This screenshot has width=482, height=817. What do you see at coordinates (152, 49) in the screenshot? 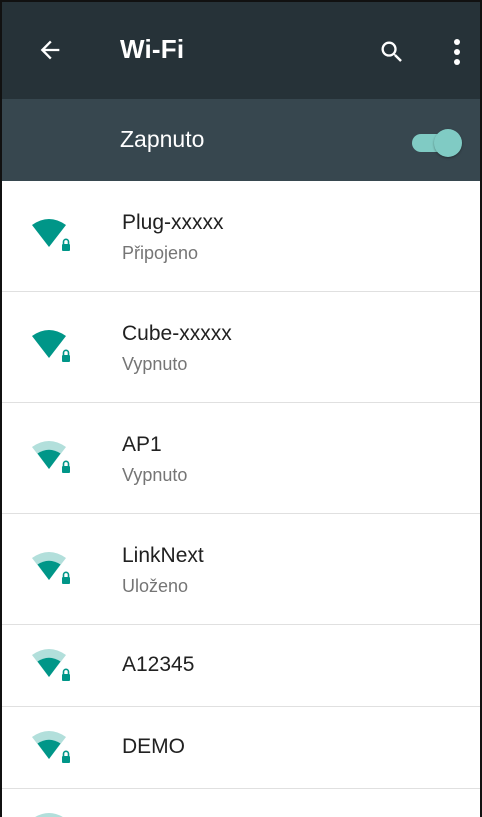
I see `page-title: Wi-Fi` at bounding box center [152, 49].